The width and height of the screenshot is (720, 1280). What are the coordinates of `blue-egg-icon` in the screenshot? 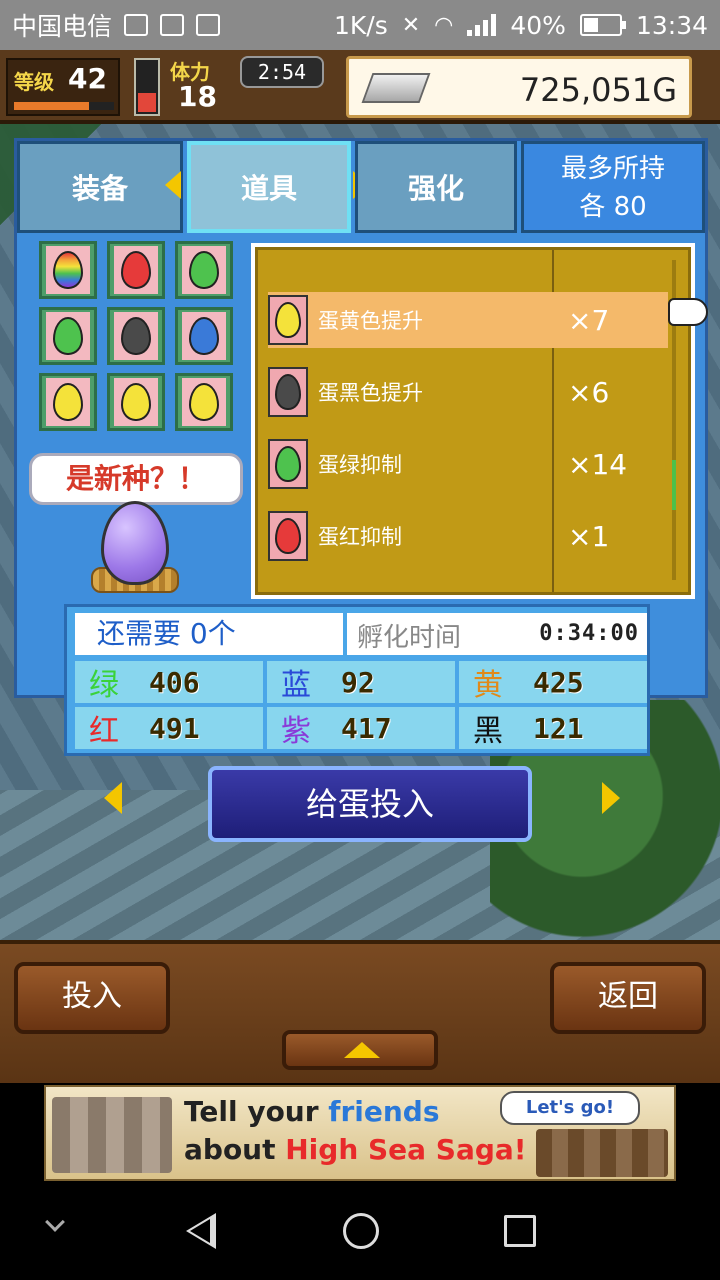 It's located at (204, 336).